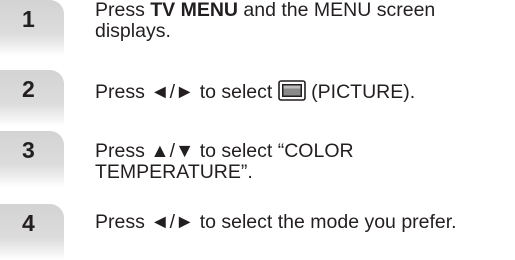  I want to click on step-number-tab: 2, so click(32, 98).